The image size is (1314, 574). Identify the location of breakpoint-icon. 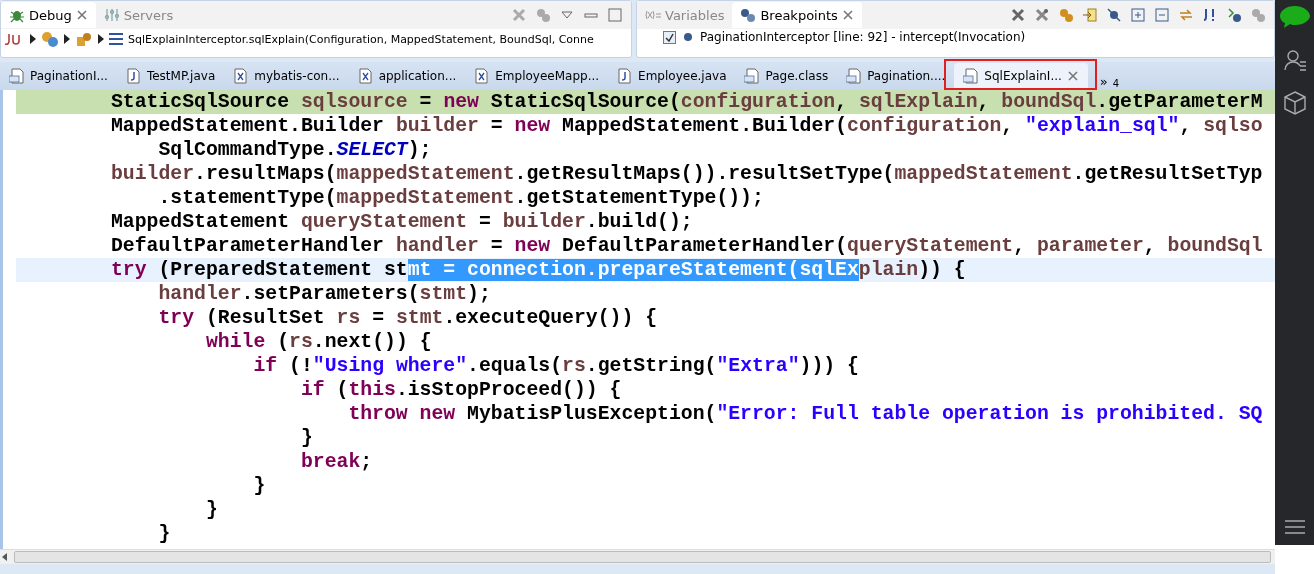
(688, 37).